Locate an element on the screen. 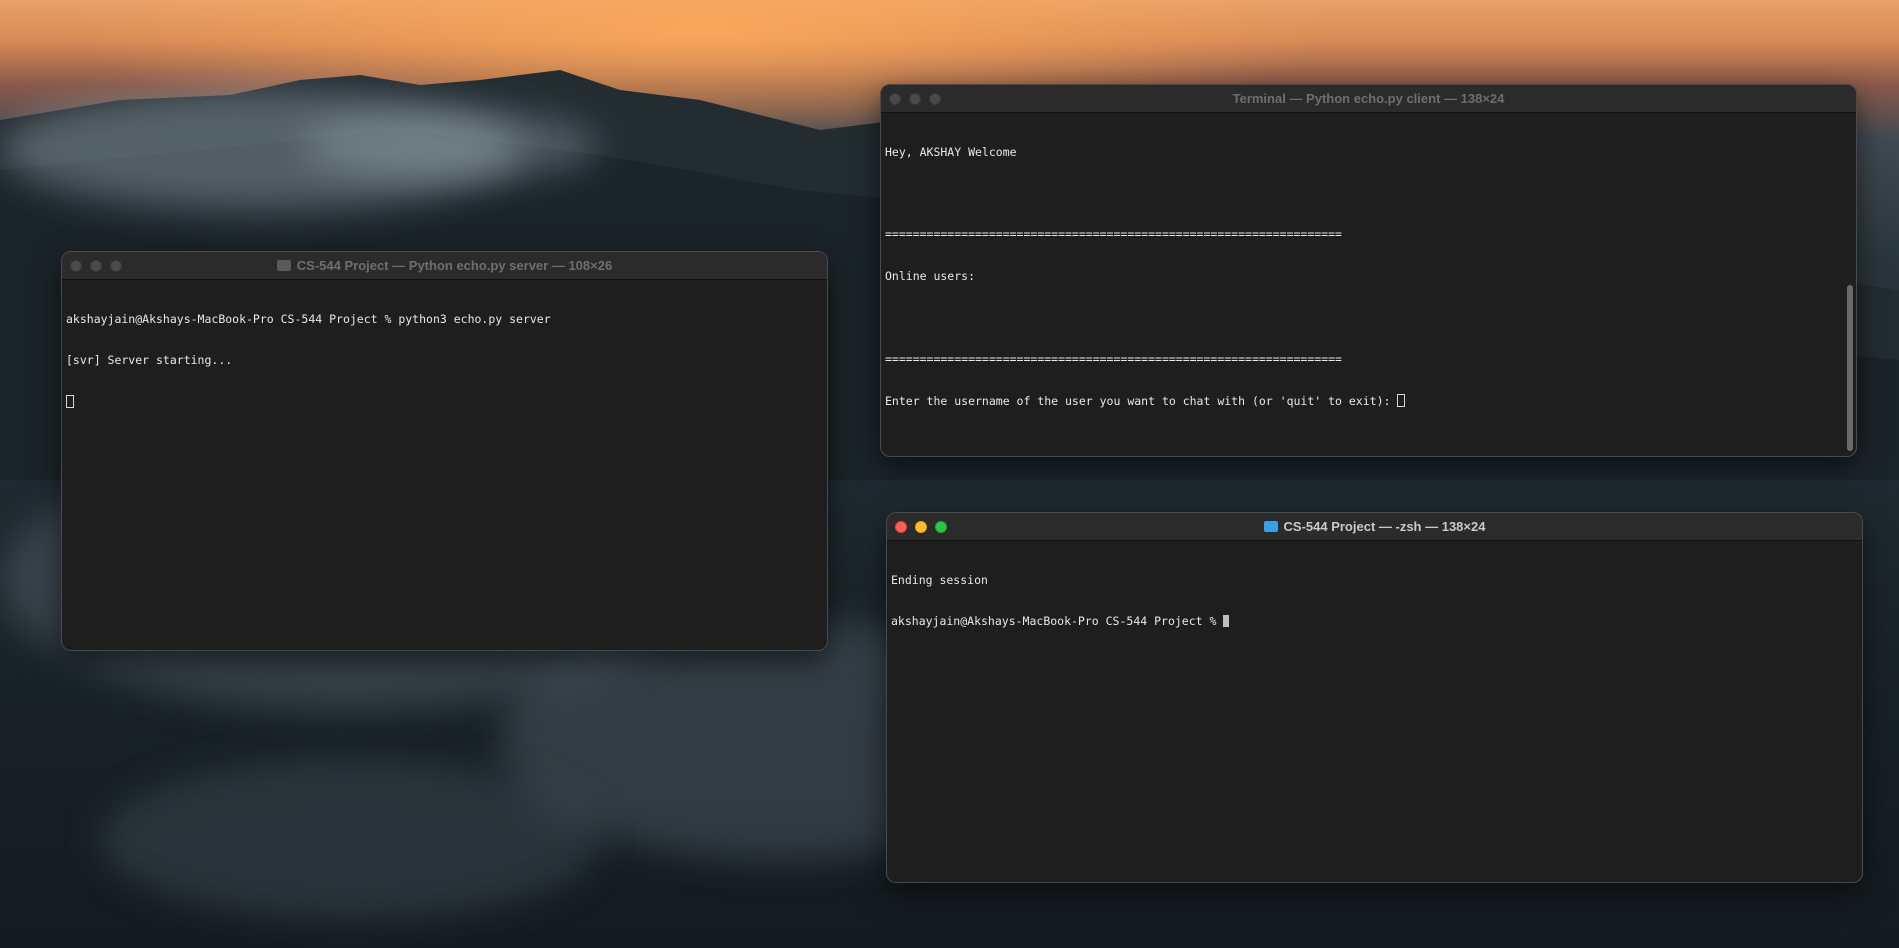 This screenshot has width=1899, height=948. terminal-line: Hey, AKSHAY Welcome is located at coordinates (951, 151).